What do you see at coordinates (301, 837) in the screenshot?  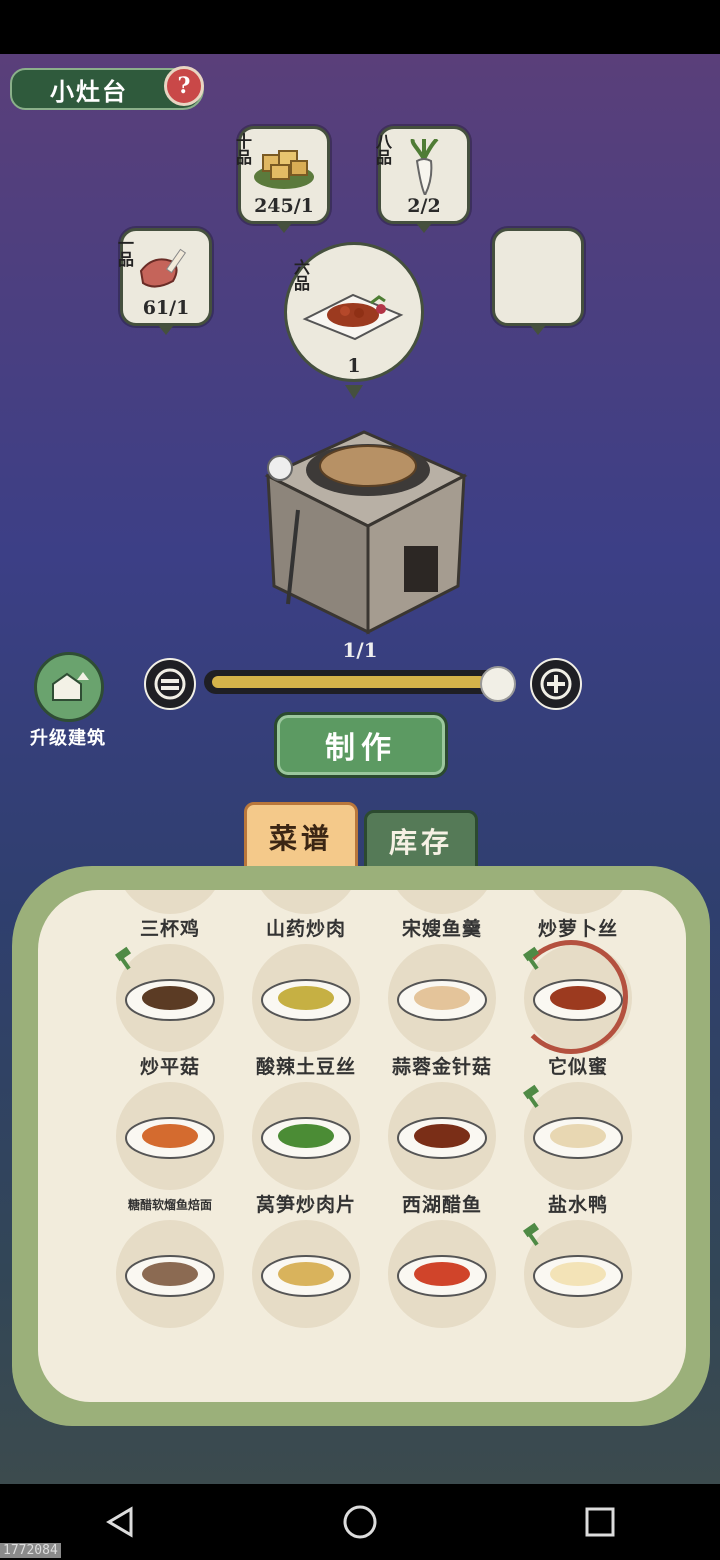 I see `tab-recipes: 菜谱` at bounding box center [301, 837].